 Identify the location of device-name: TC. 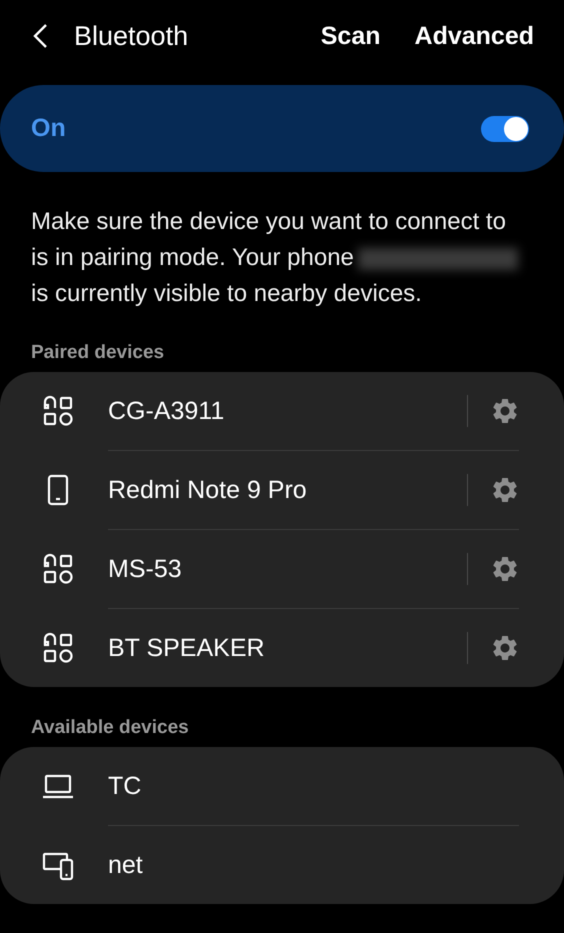
(314, 786).